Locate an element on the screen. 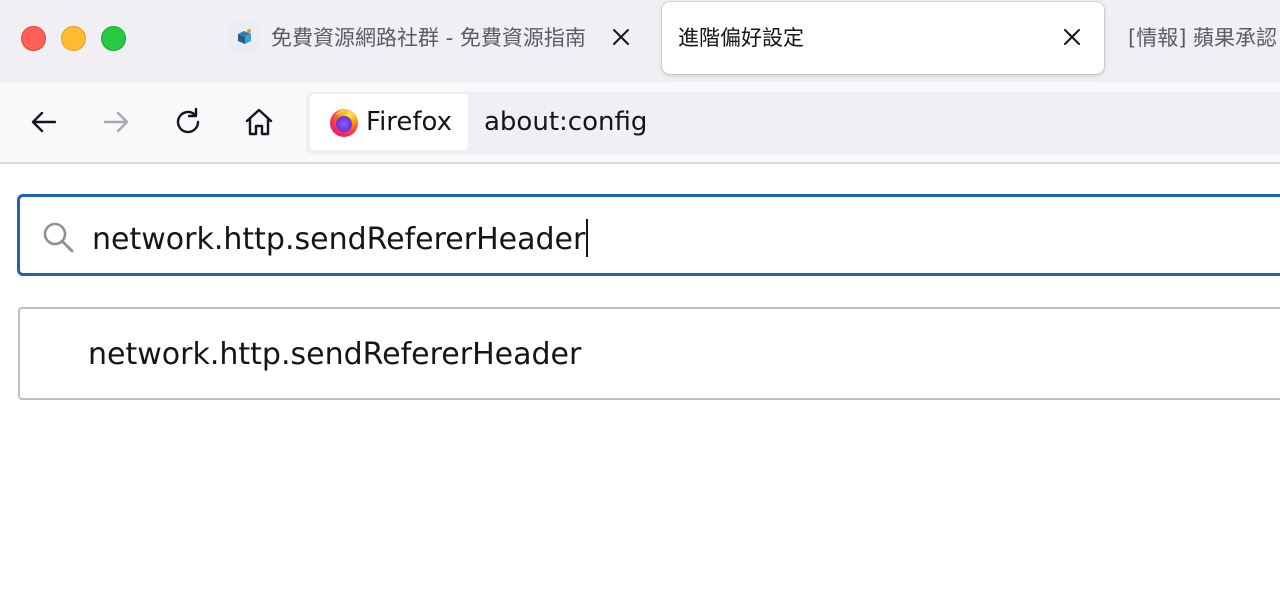 Image resolution: width=1280 pixels, height=600 pixels. tab-strip: 免費資源網路社群 - 免費資源指南 進階偏好設定 [情報] 蘋果承認 is located at coordinates (640, 41).